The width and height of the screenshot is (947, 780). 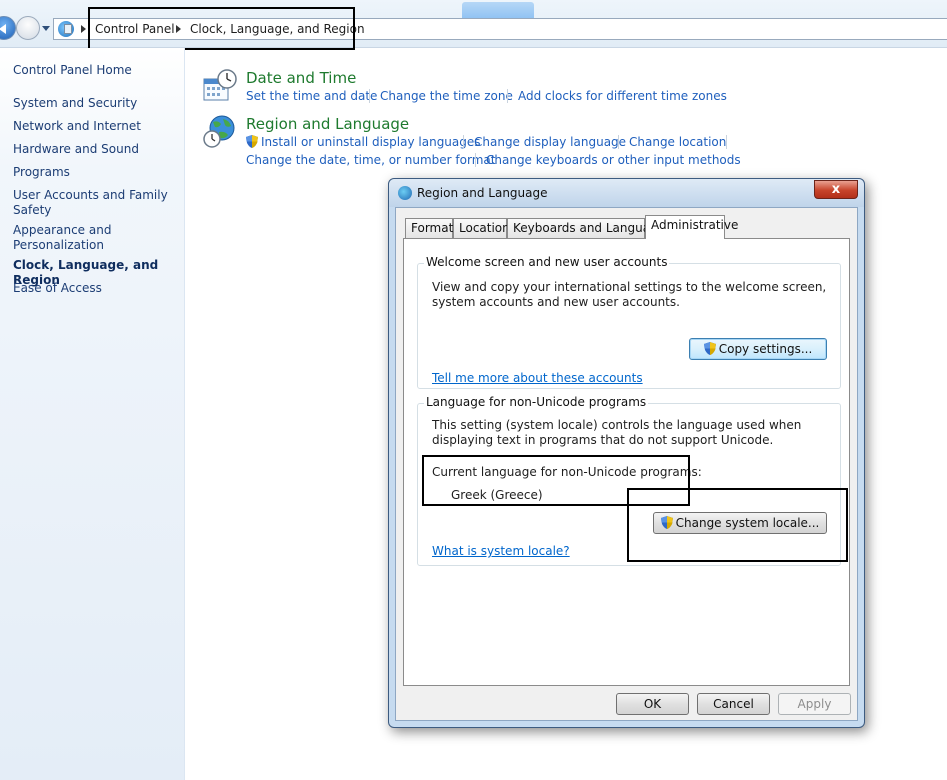 I want to click on recent-pages-dropdown-icon, so click(x=46, y=28).